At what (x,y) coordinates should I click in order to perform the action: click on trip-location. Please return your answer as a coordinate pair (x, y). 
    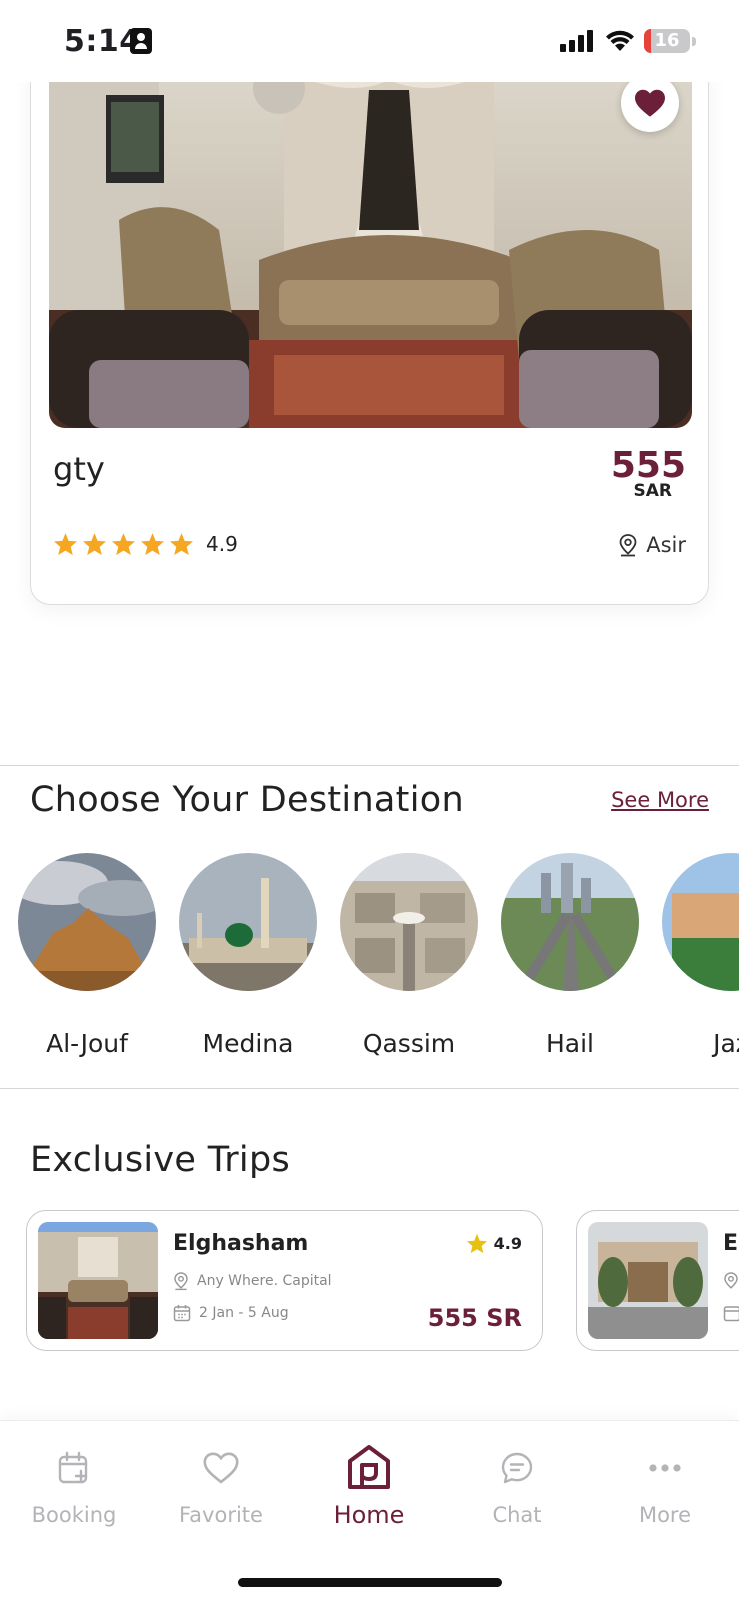
    Looking at the image, I should click on (731, 1281).